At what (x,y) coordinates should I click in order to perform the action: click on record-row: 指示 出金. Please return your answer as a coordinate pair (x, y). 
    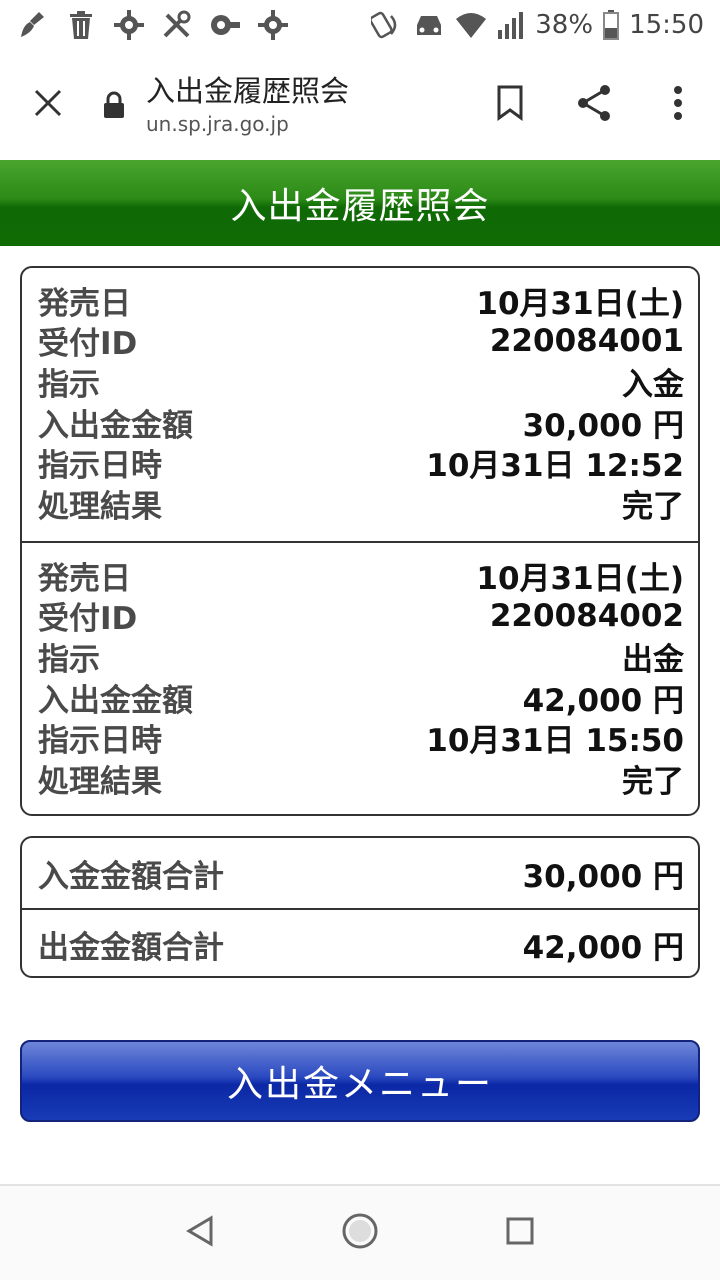
    Looking at the image, I should click on (361, 657).